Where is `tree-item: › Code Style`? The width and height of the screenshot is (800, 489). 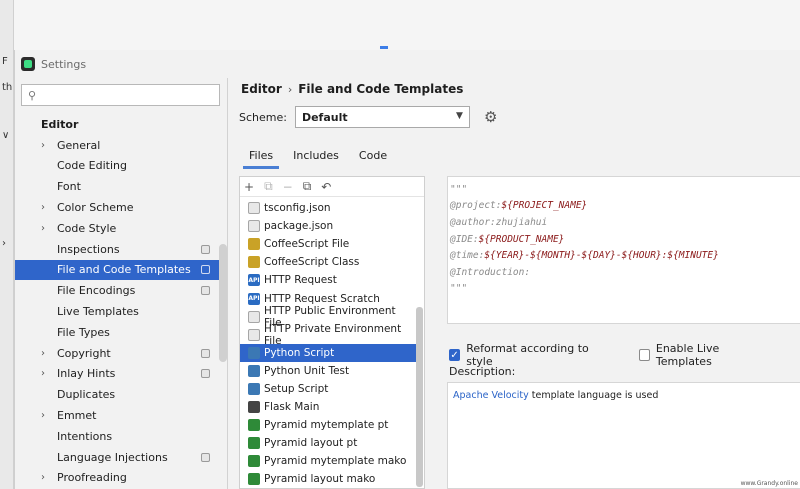
tree-item: › Code Style is located at coordinates (117, 228).